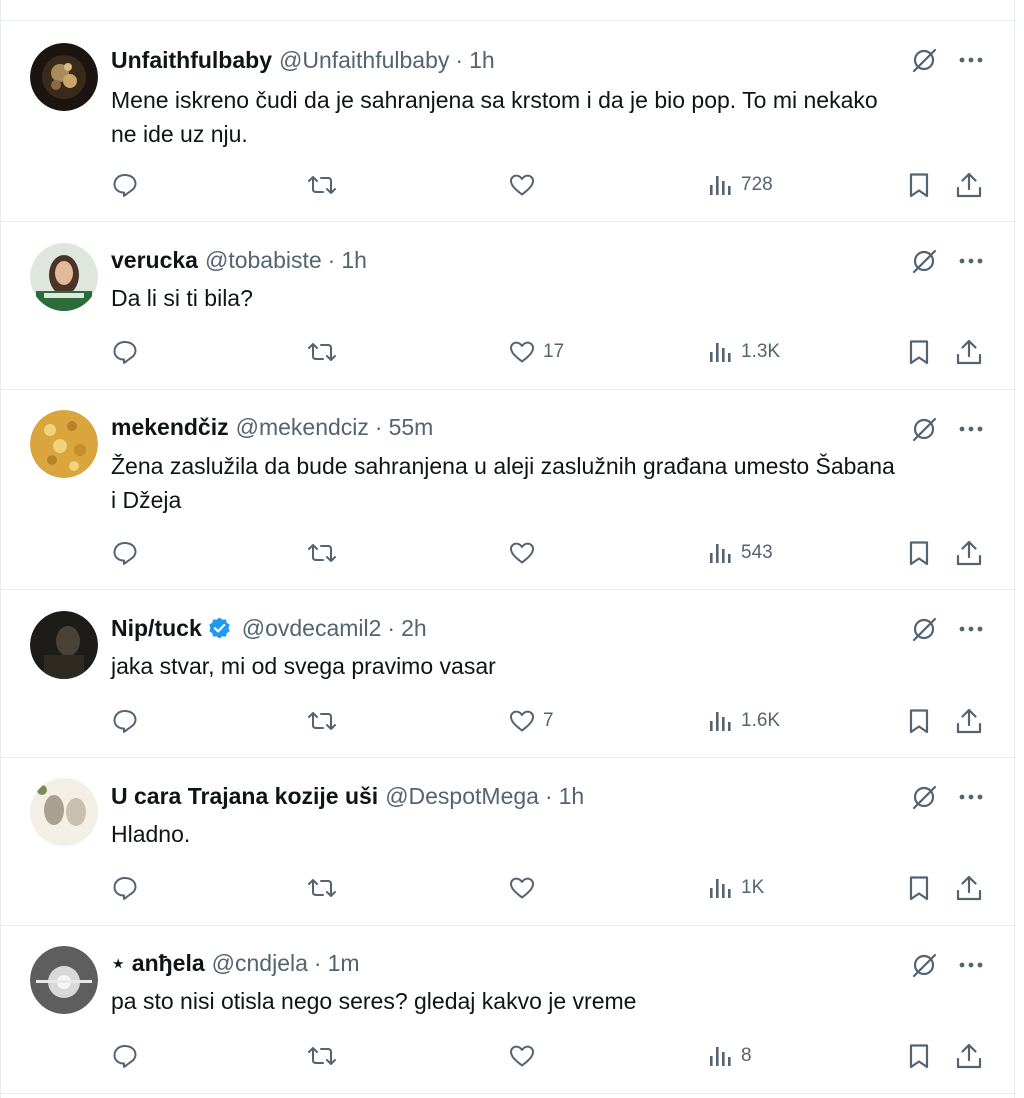  What do you see at coordinates (260, 963) in the screenshot?
I see `user-handle: @cndjela` at bounding box center [260, 963].